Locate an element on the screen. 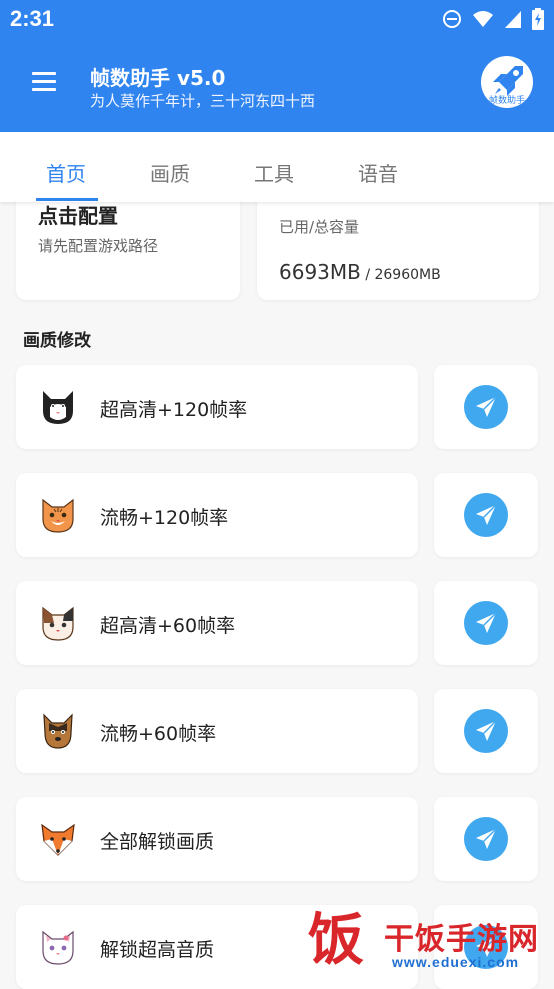 The width and height of the screenshot is (554, 989). option-card: 全部解锁画质 is located at coordinates (217, 839).